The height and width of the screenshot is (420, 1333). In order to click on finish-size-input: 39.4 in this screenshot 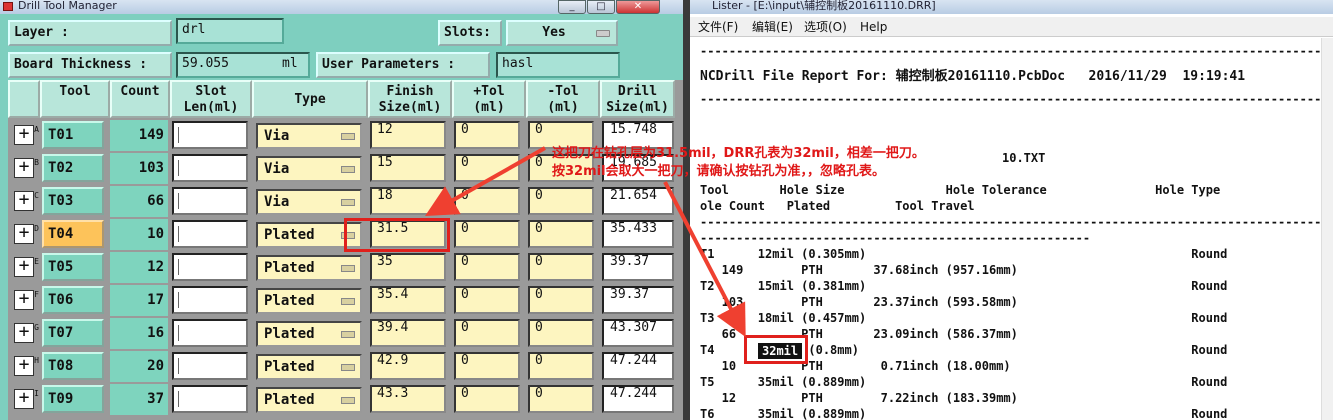, I will do `click(408, 333)`.